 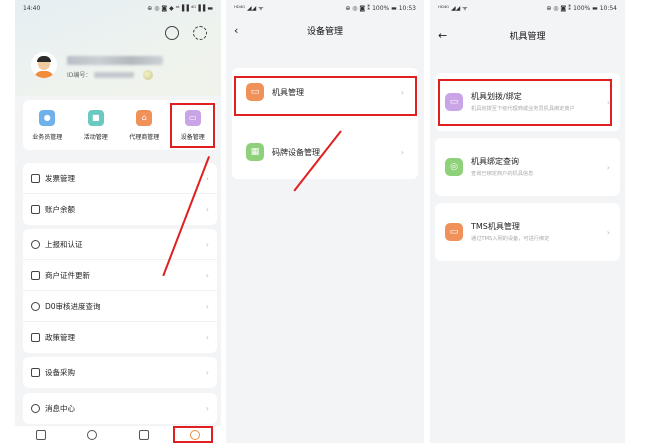 I want to click on shortcut-salesman: ● 业务员管理, so click(x=47, y=125).